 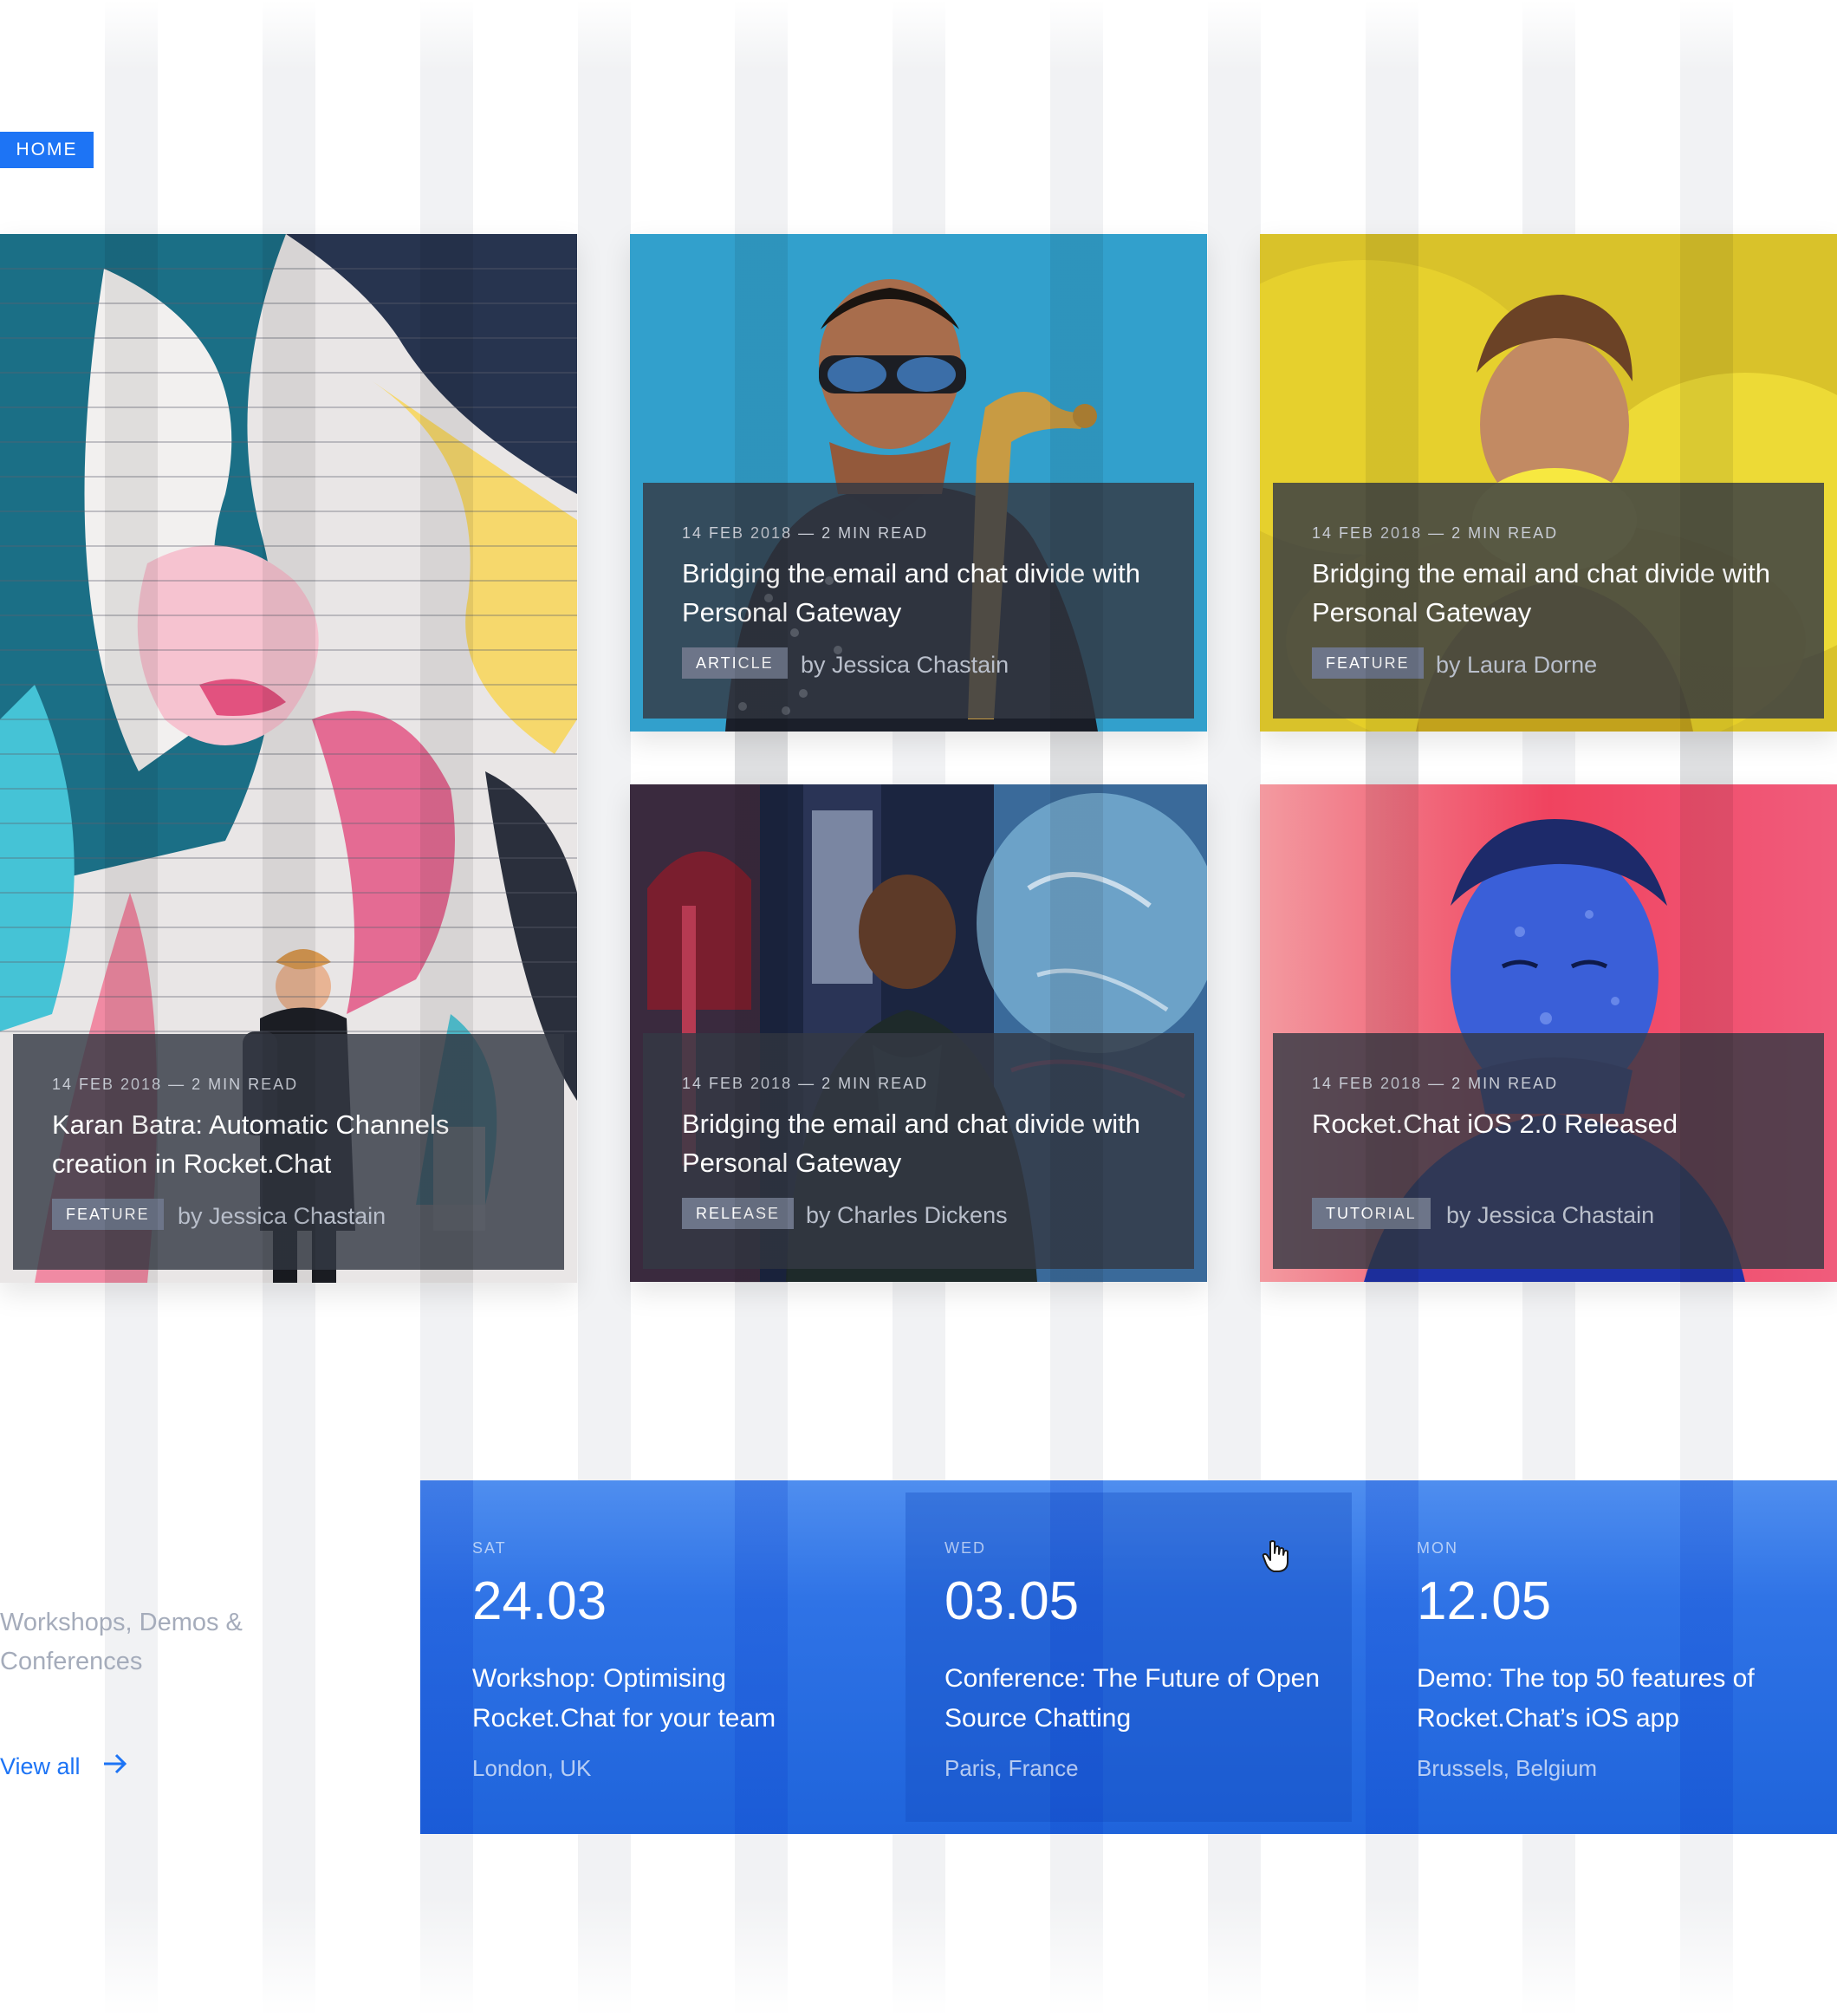 What do you see at coordinates (40, 1766) in the screenshot?
I see `view-all-link: View all` at bounding box center [40, 1766].